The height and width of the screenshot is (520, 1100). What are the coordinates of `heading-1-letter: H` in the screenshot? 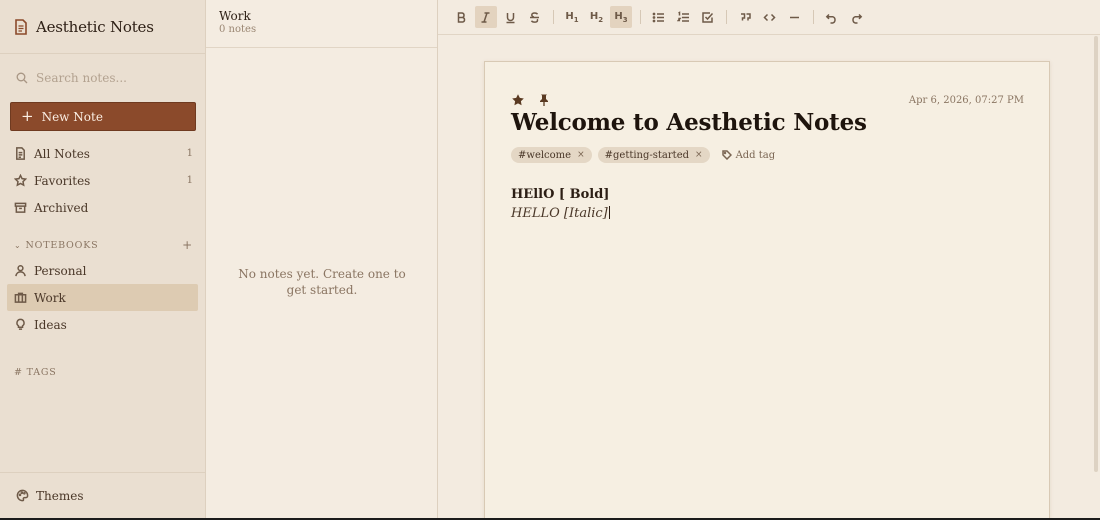 It's located at (569, 16).